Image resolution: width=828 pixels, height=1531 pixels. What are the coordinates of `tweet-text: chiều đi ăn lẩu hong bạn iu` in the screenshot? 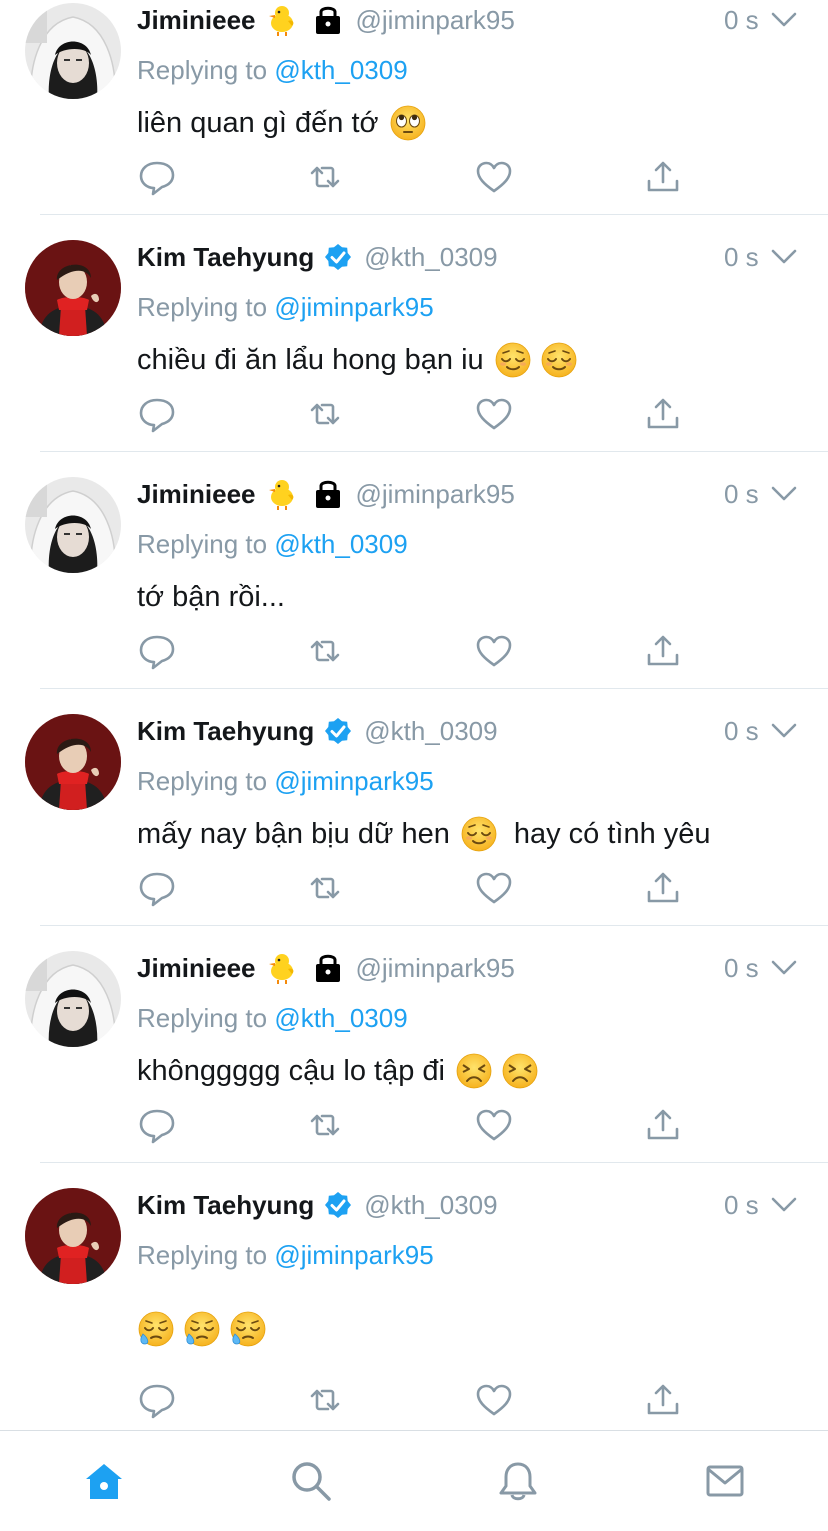 It's located at (357, 360).